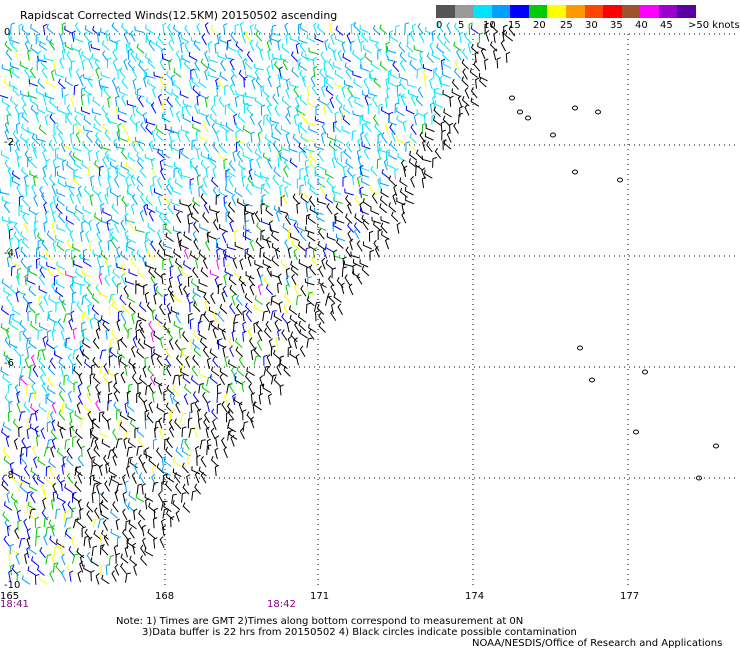 This screenshot has height=650, width=740. I want to click on longitude-tick-label: 177, so click(630, 596).